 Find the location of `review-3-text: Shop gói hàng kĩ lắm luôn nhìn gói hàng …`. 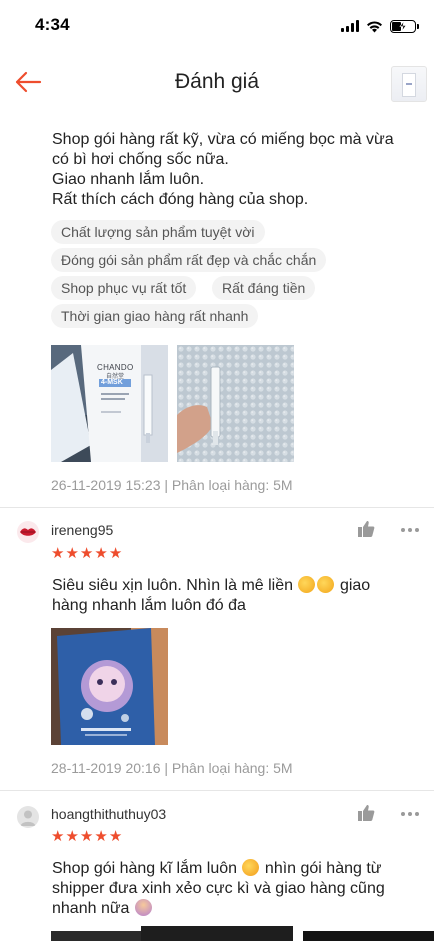

review-3-text: Shop gói hàng kĩ lắm luôn nhìn gói hàng … is located at coordinates (218, 889).